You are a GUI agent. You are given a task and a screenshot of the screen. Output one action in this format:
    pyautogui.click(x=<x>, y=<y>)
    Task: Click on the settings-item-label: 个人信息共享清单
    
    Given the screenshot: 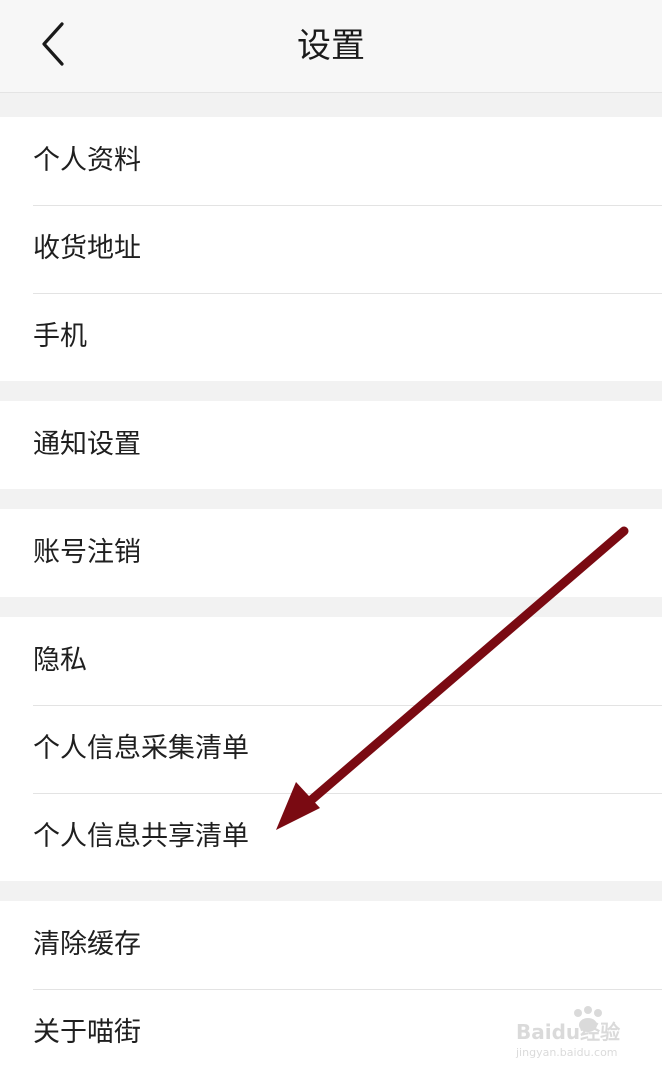 What is the action you would take?
    pyautogui.click(x=141, y=836)
    